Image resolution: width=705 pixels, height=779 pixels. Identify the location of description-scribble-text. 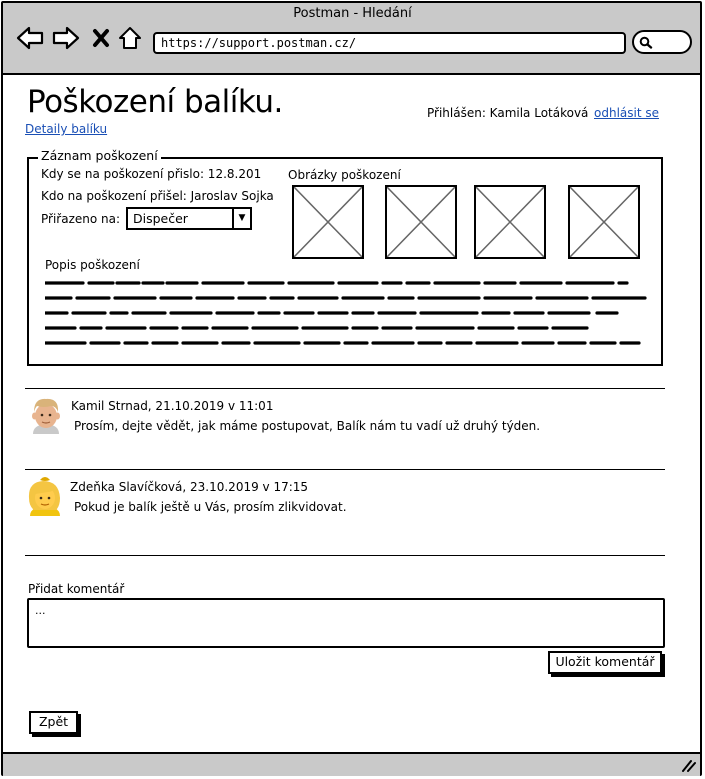
(346, 313).